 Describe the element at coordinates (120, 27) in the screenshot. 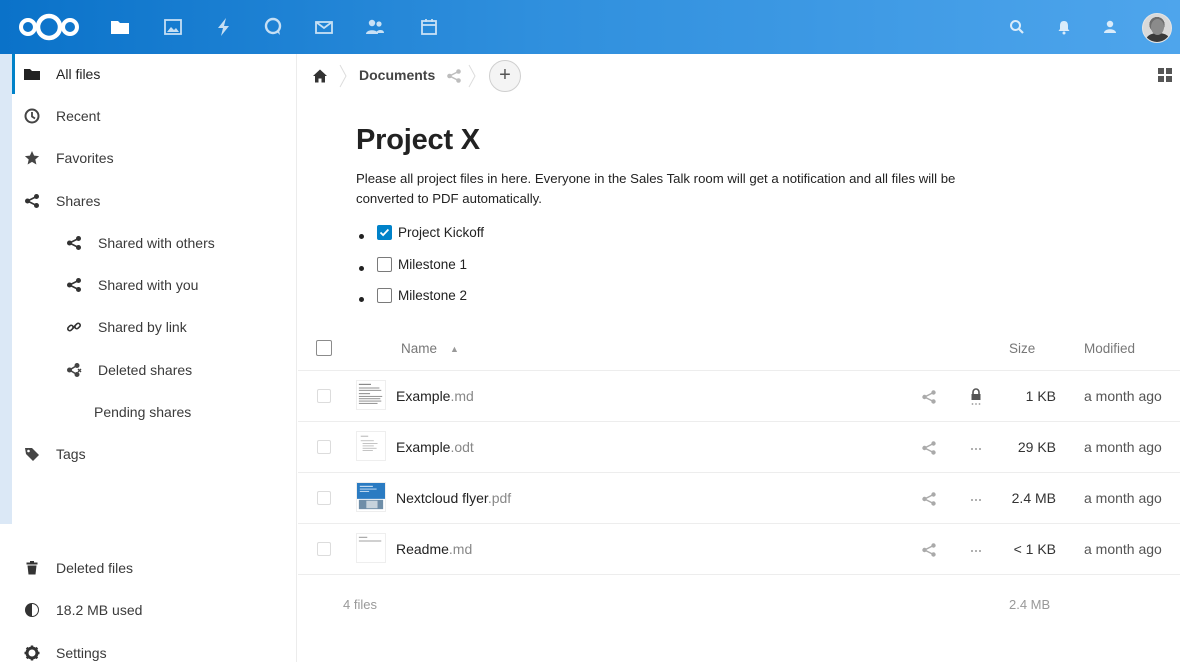

I see `files-icon` at that location.